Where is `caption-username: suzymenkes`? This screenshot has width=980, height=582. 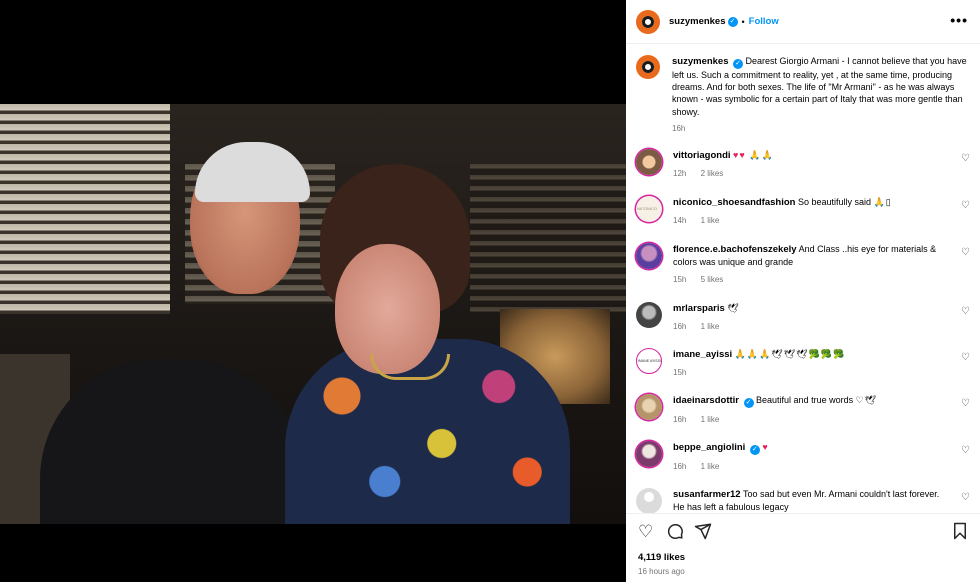
caption-username: suzymenkes is located at coordinates (700, 61).